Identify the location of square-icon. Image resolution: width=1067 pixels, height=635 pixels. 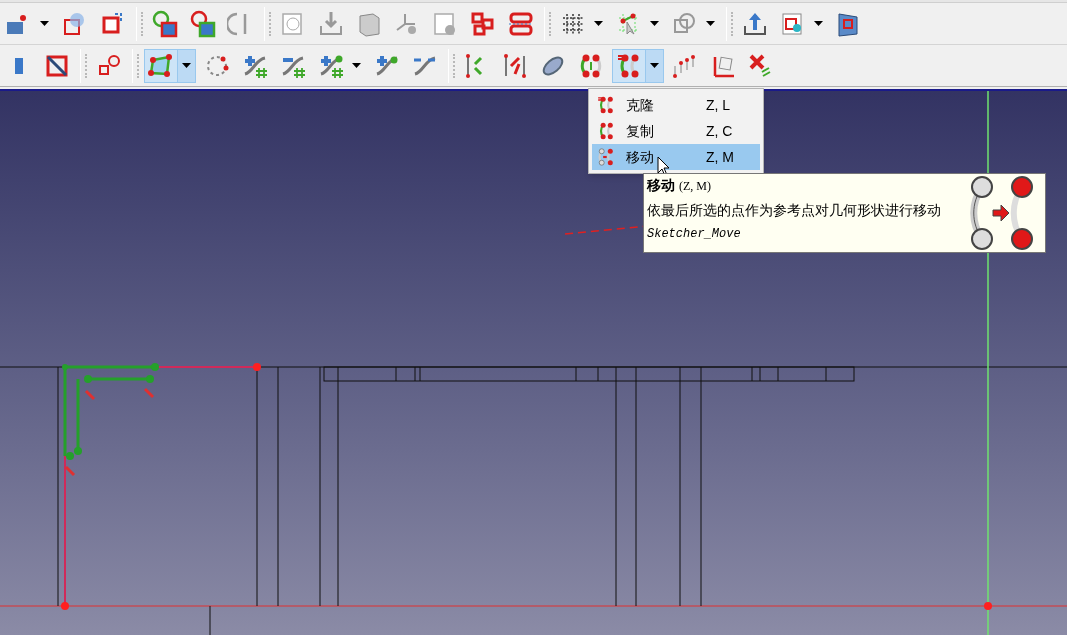
(19, 65).